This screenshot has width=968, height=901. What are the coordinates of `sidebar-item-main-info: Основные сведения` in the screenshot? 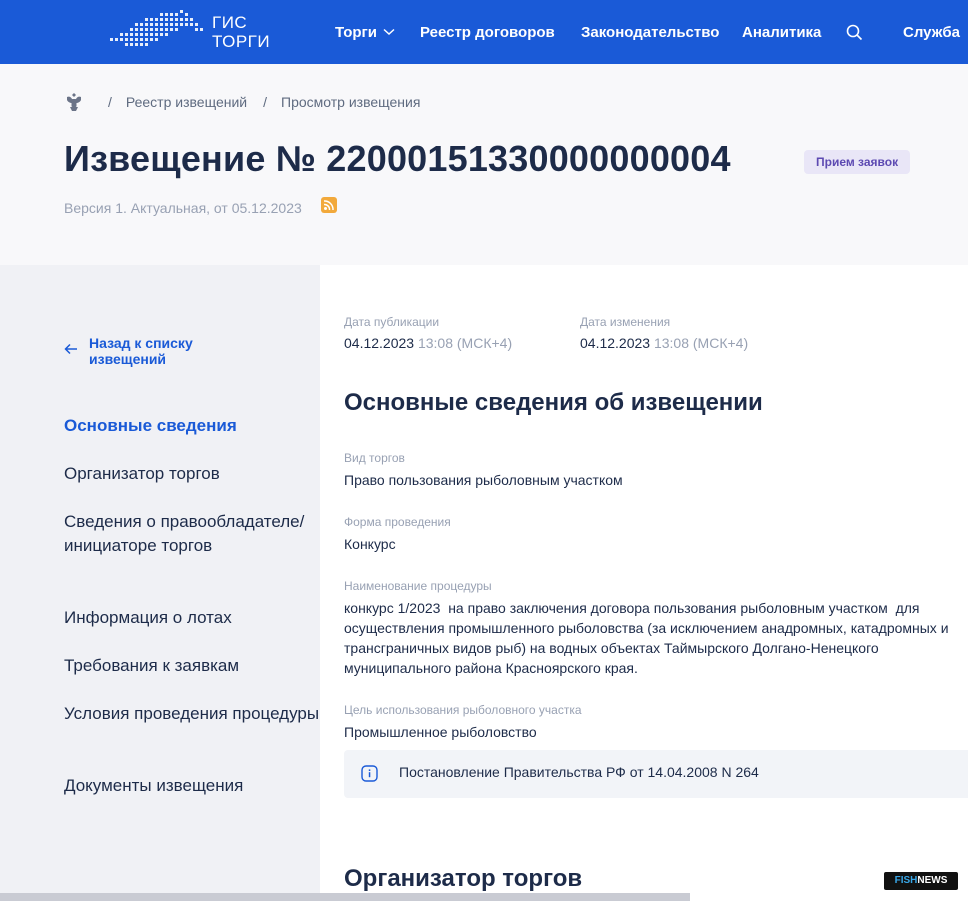 It's located at (192, 426).